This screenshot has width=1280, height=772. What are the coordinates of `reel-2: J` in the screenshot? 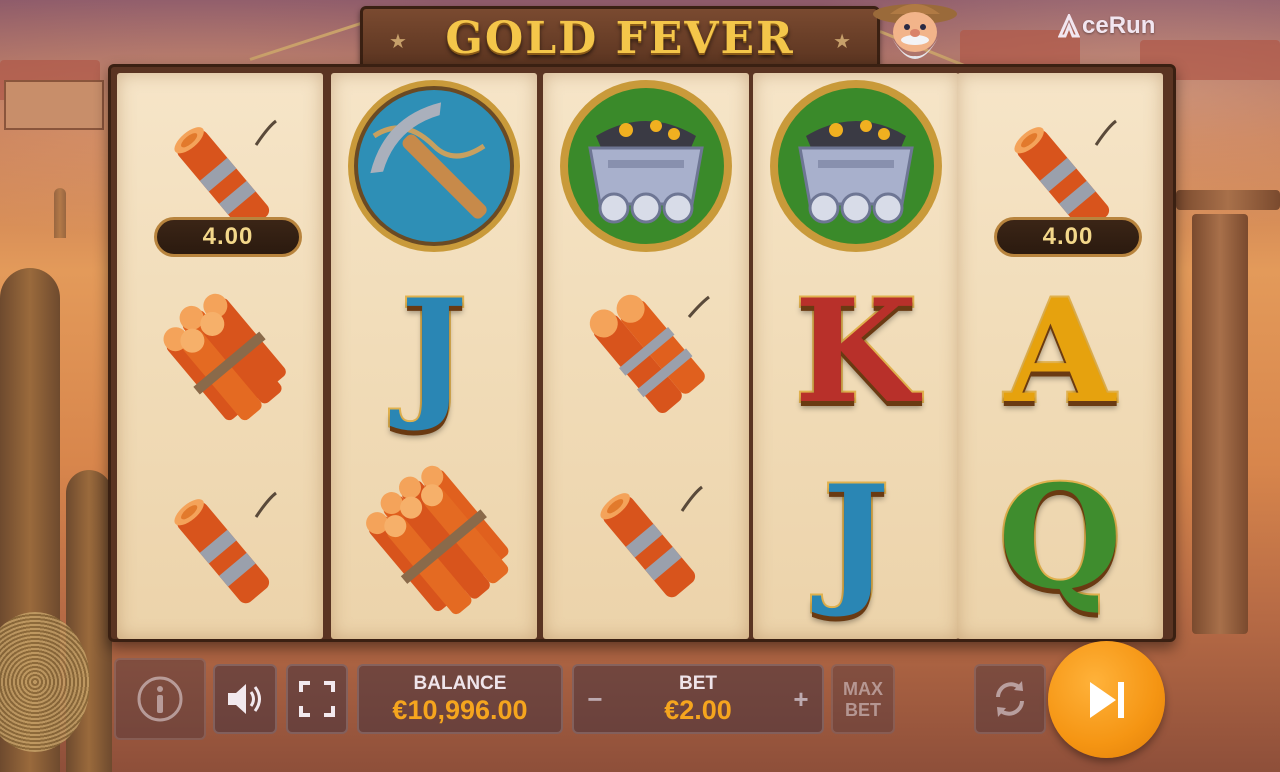 It's located at (434, 356).